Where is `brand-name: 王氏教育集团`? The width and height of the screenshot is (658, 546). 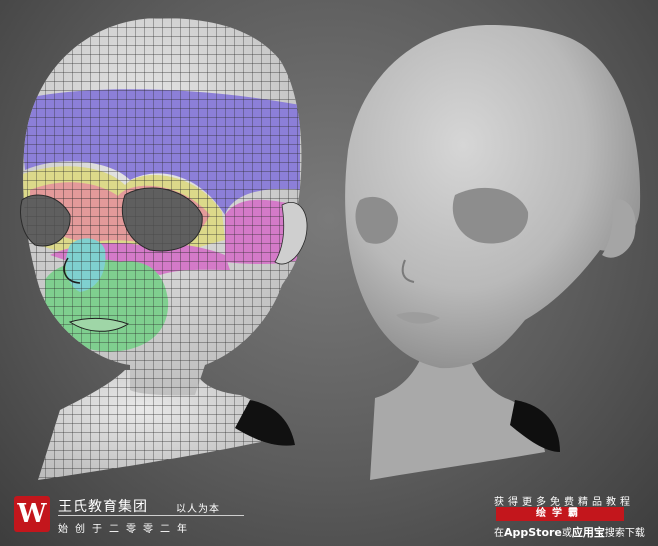
brand-name: 王氏教育集团 is located at coordinates (103, 507).